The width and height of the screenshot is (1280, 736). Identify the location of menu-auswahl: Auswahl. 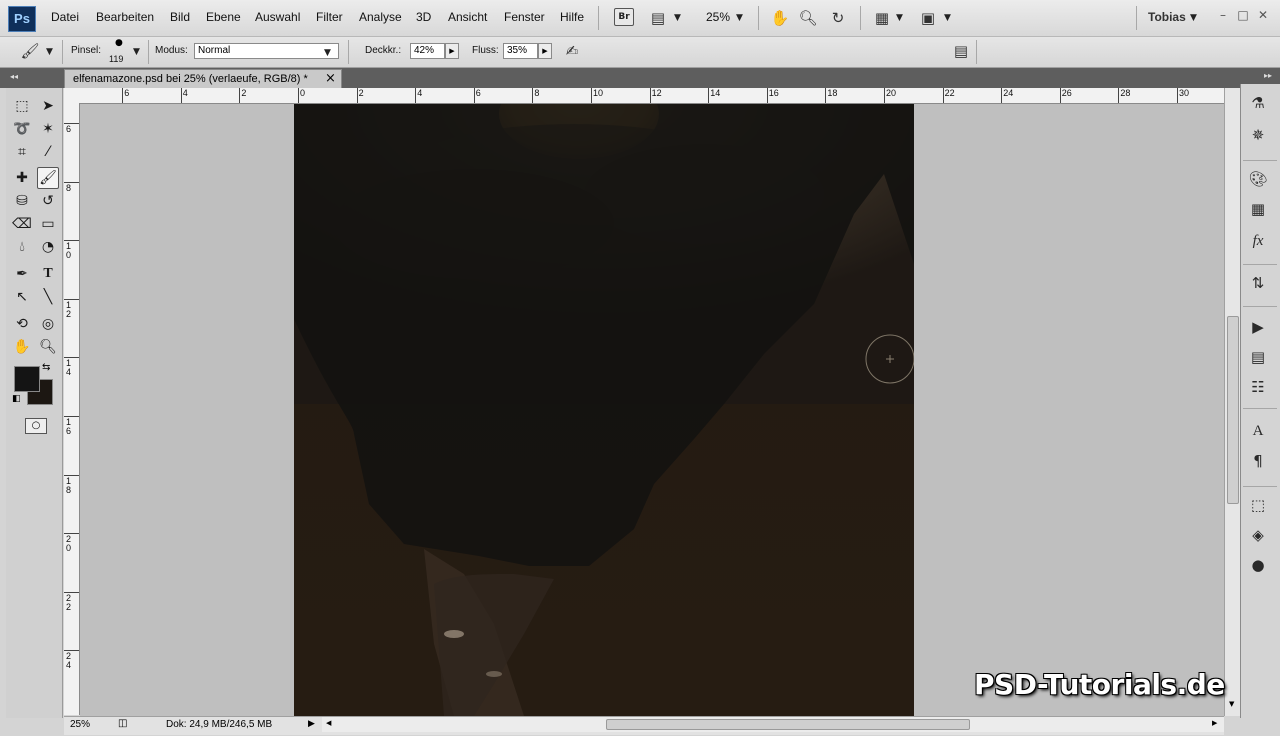
(277, 17).